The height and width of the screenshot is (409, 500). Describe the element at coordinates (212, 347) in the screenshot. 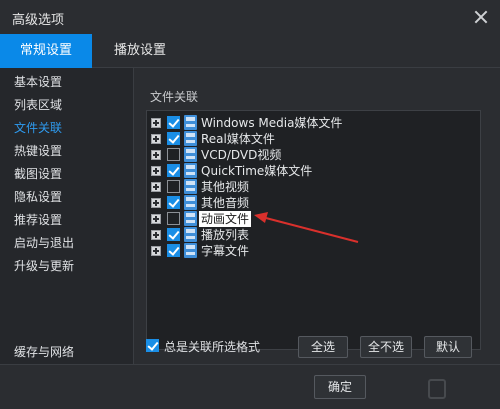

I see `always-associate-label: 总是关联所选格式` at that location.